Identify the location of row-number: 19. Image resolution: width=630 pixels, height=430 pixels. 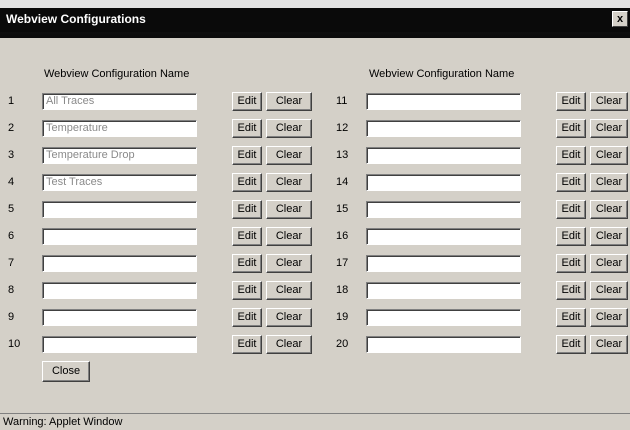
(342, 317).